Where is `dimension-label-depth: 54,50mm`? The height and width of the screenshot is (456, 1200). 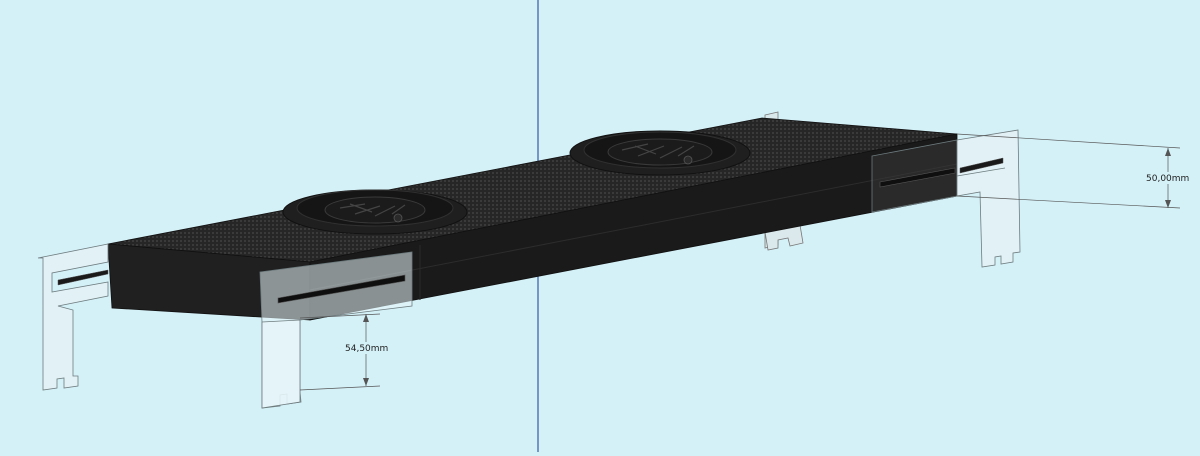
dimension-label-depth: 54,50mm is located at coordinates (366, 349).